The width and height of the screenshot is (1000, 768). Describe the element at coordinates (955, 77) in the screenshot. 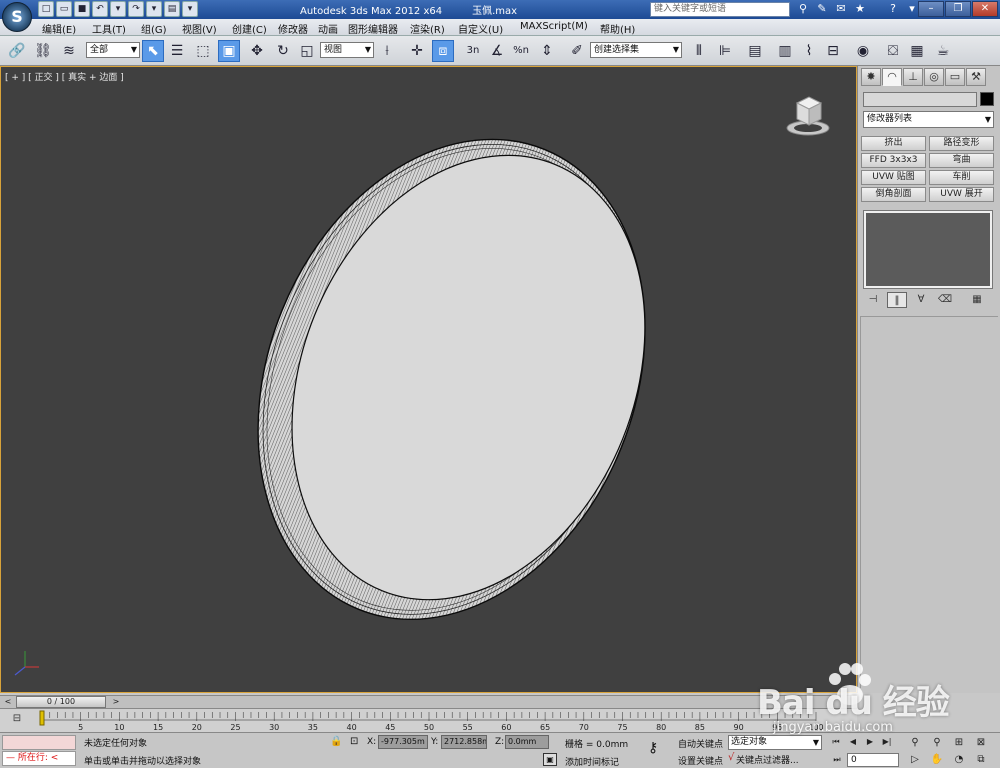

I see `display-tab-icon: ▭` at that location.